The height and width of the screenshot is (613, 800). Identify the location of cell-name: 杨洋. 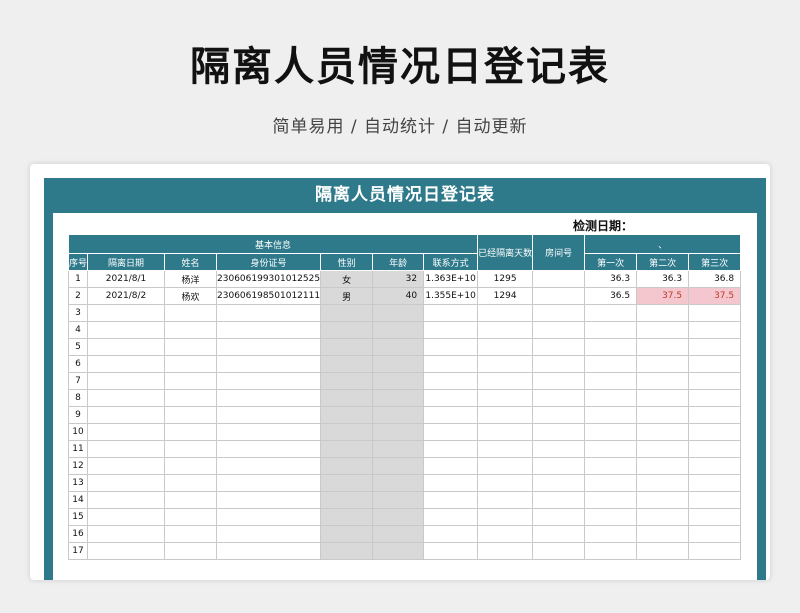
(191, 279).